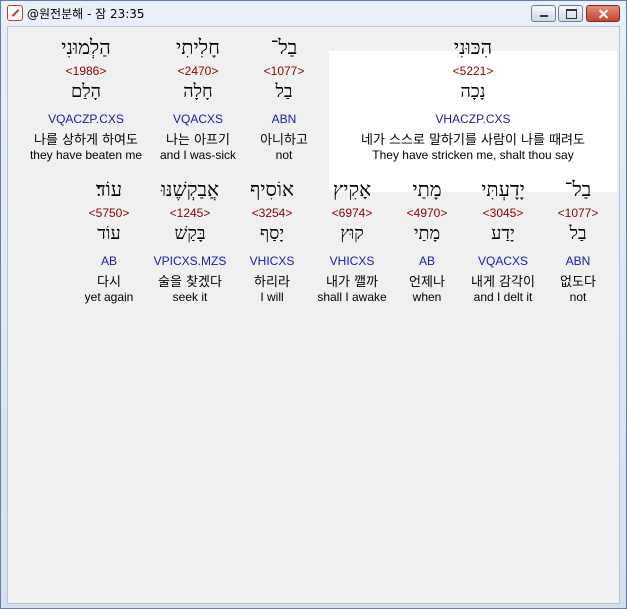 The width and height of the screenshot is (627, 609). What do you see at coordinates (473, 71) in the screenshot?
I see `strong-number: <5221>` at bounding box center [473, 71].